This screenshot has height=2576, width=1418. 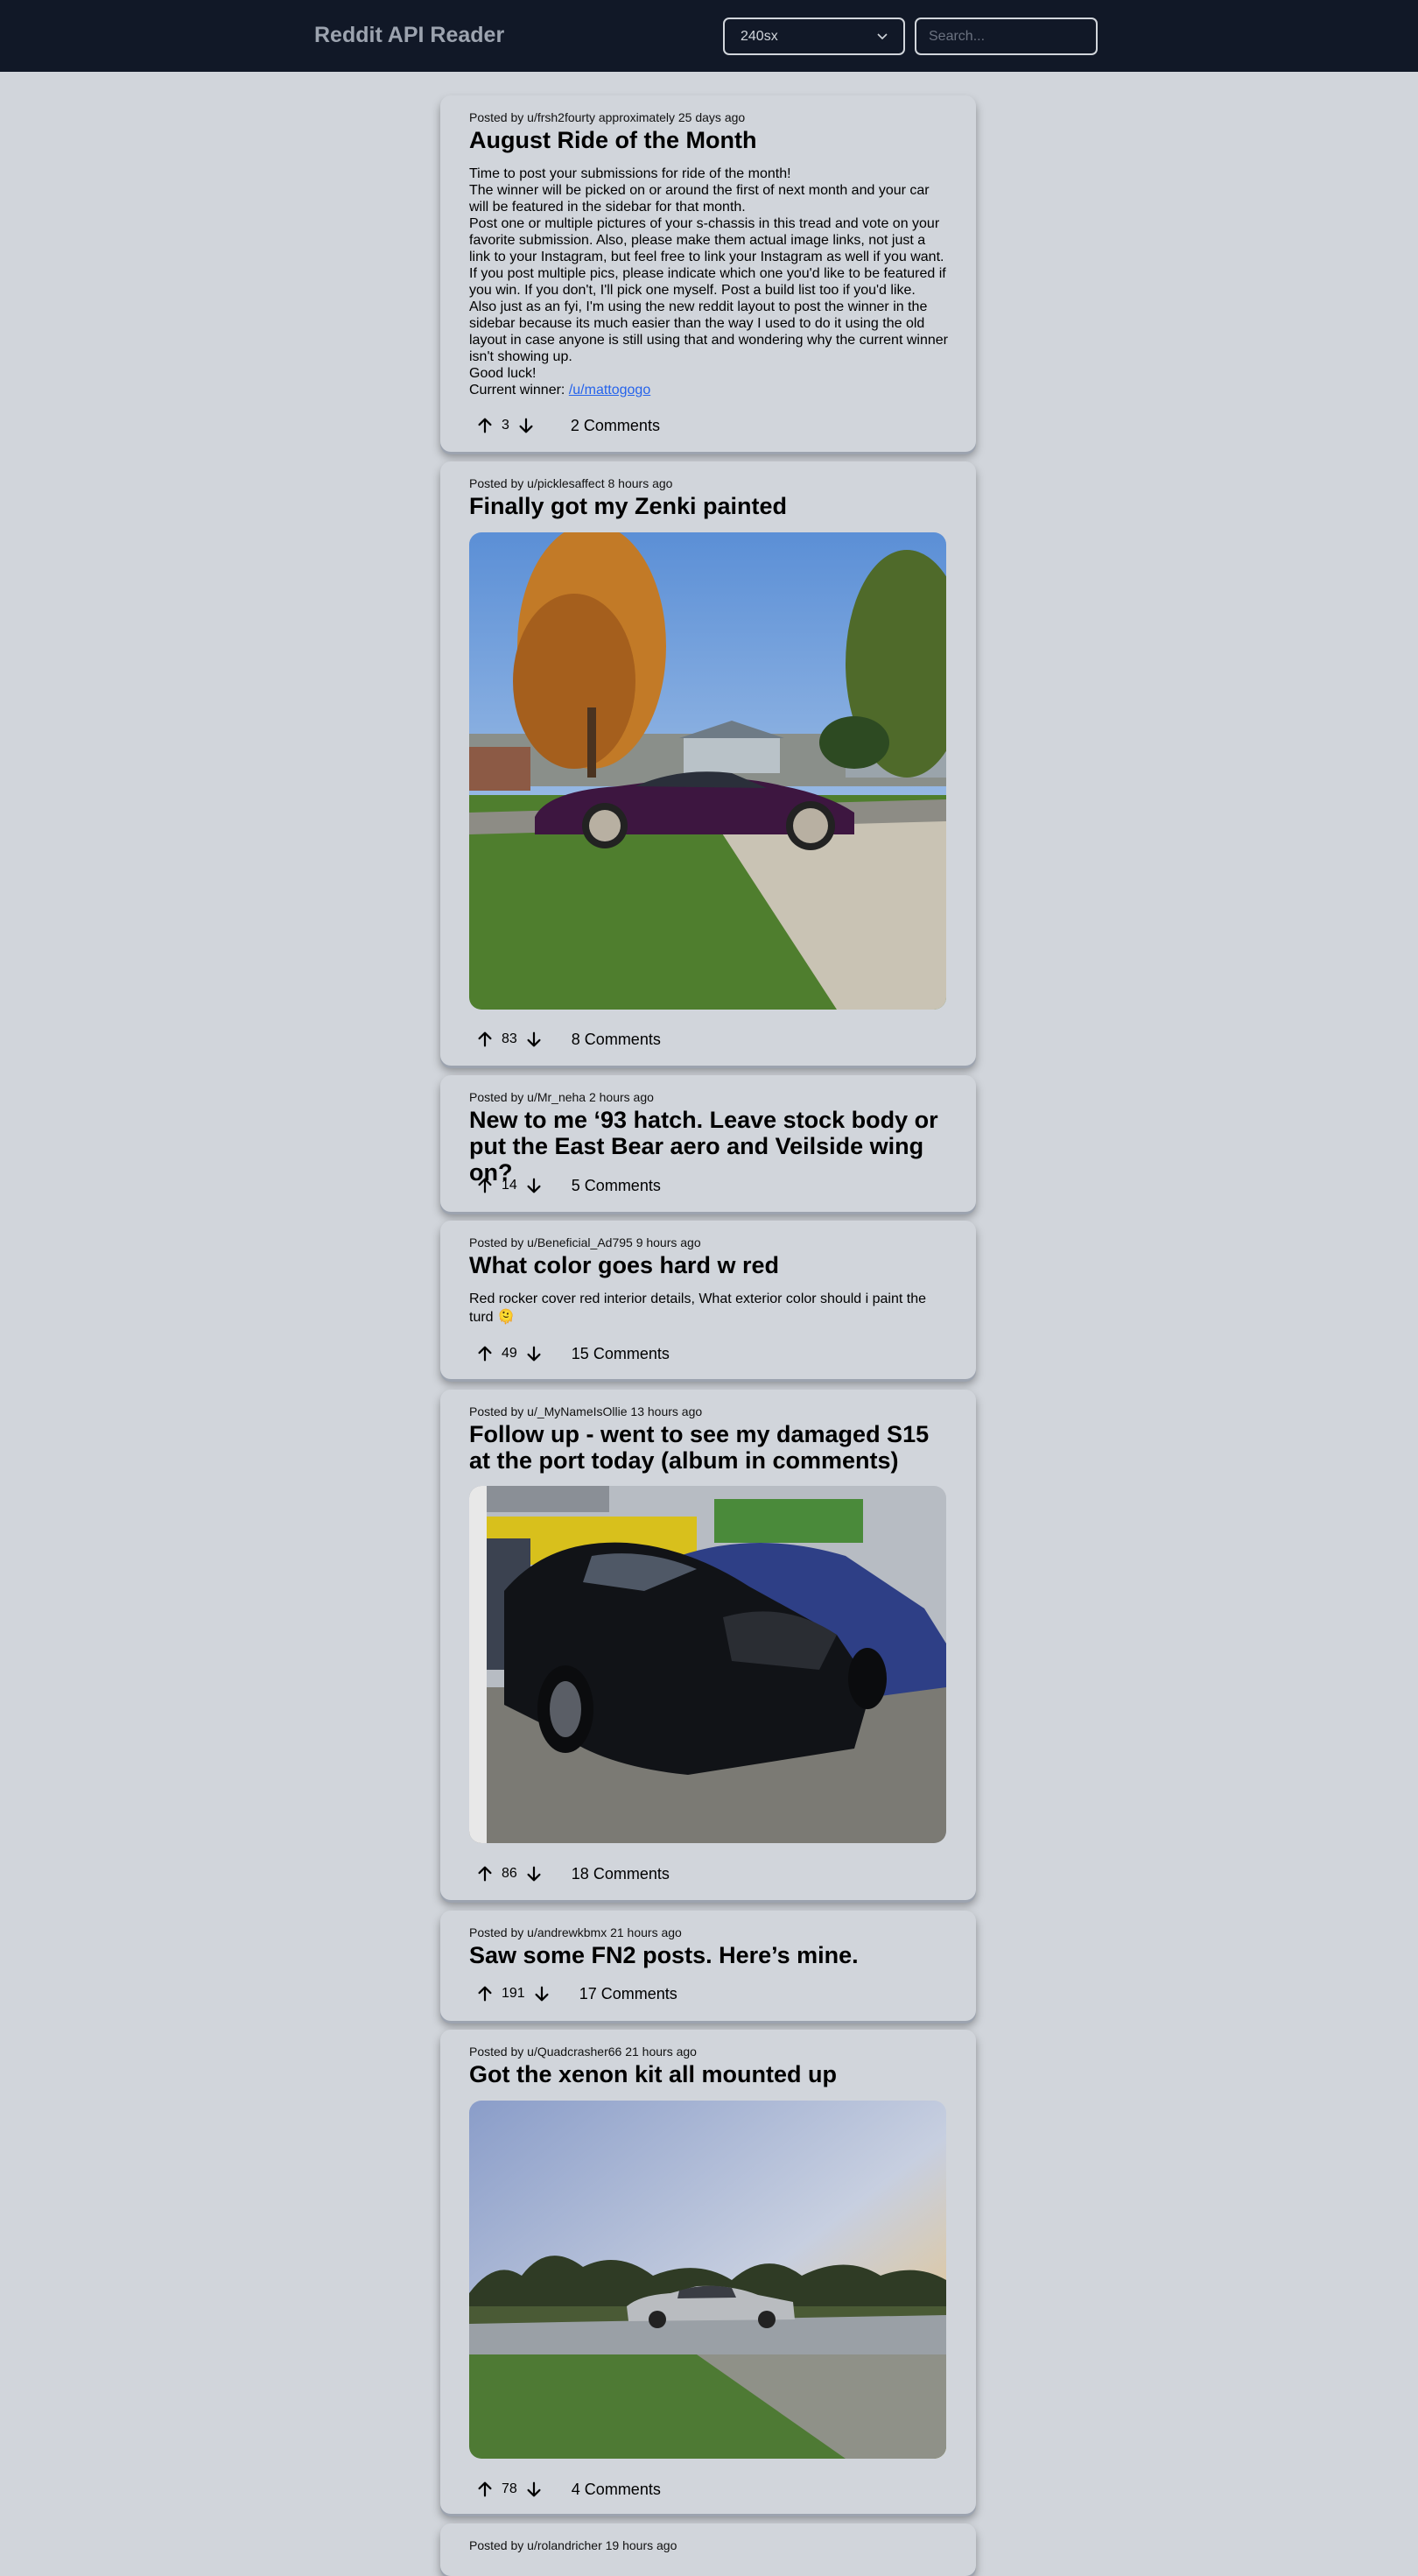 What do you see at coordinates (506, 425) in the screenshot?
I see `post-score: 3` at bounding box center [506, 425].